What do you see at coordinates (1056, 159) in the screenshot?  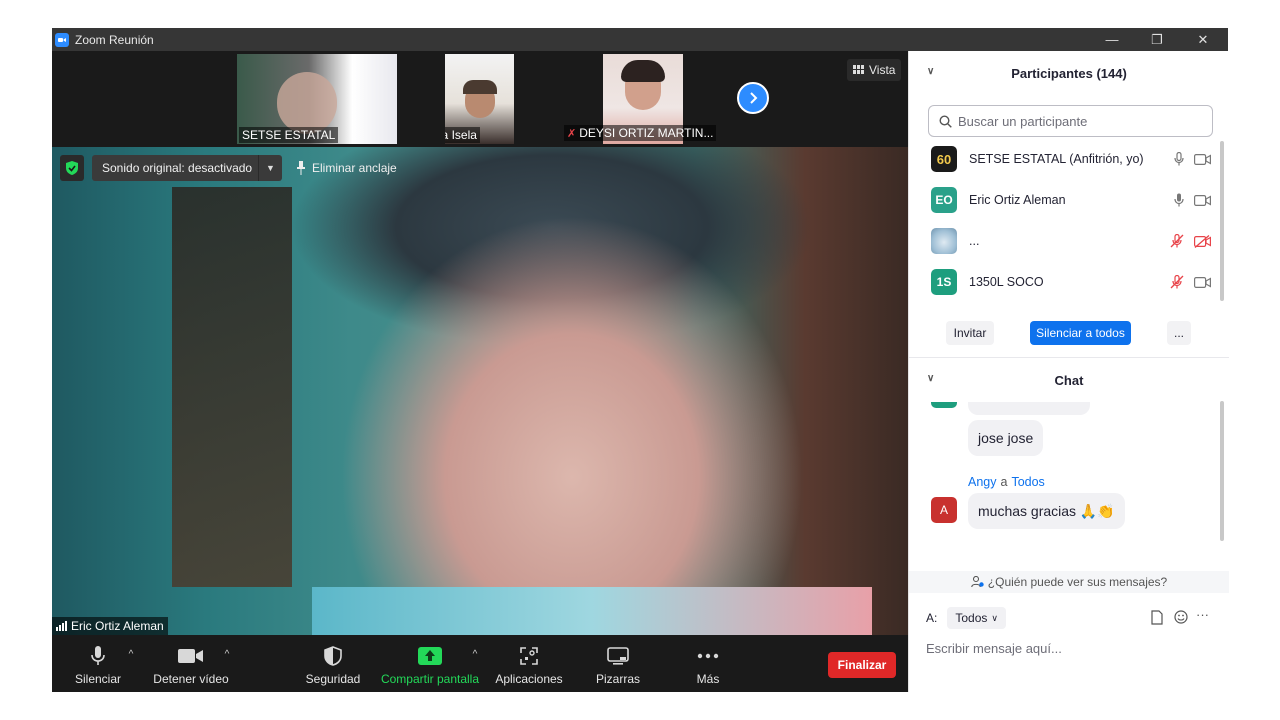 I see `participant-name: SETSE ESTATAL (Anfitrión, yo)` at bounding box center [1056, 159].